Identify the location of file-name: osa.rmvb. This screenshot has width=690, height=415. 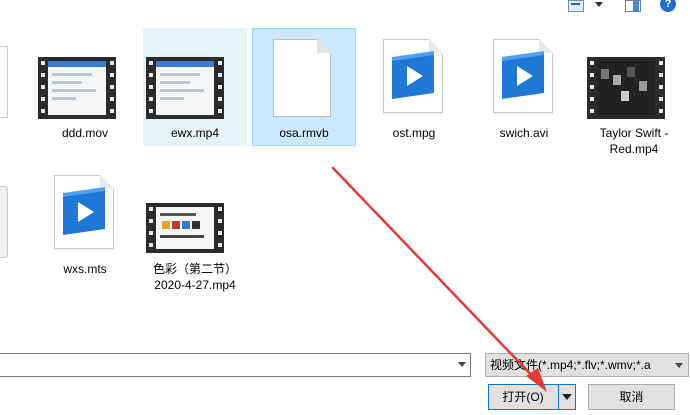
(304, 133).